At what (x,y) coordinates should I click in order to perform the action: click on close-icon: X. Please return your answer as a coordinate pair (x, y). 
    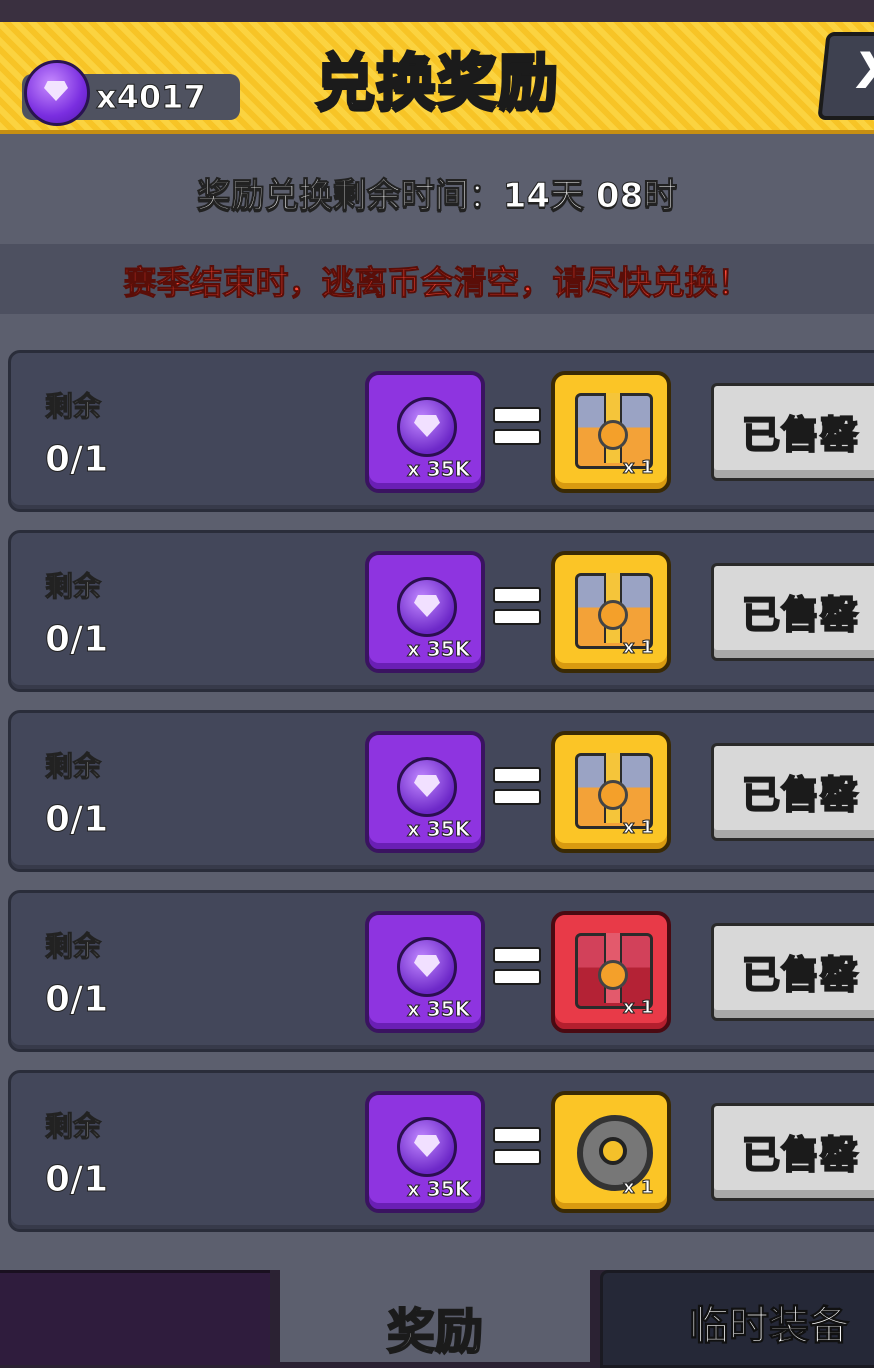
    Looking at the image, I should click on (863, 71).